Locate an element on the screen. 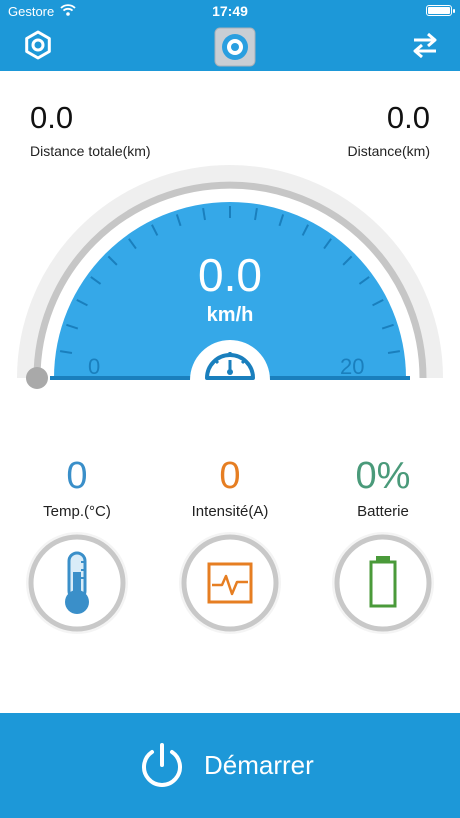 The image size is (460, 818). status-time: 17:49 is located at coordinates (230, 11).